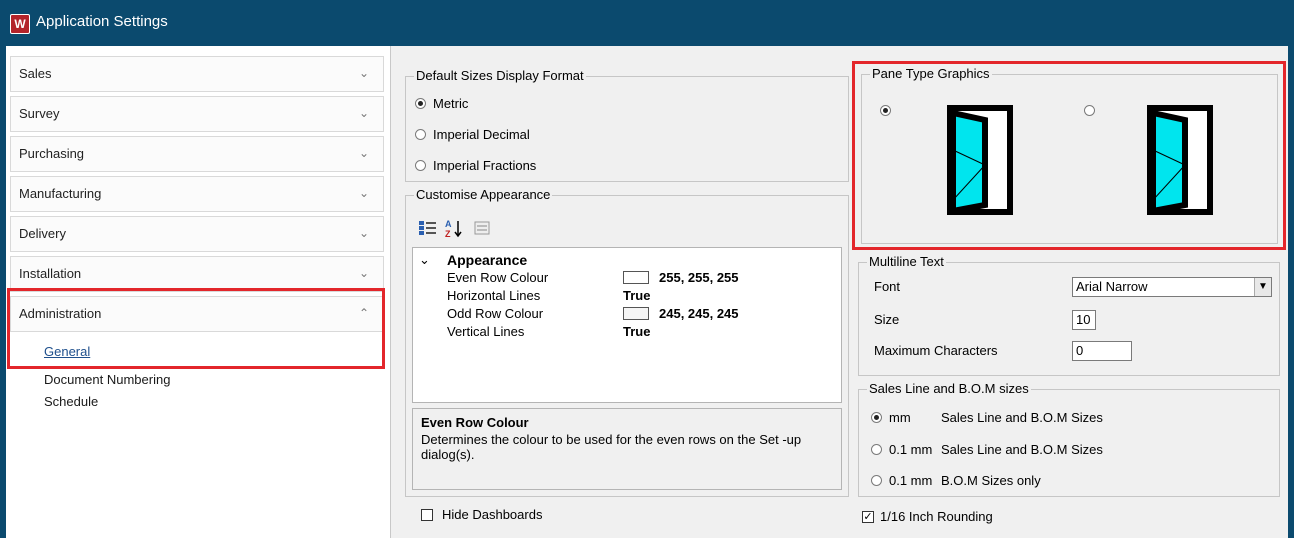  What do you see at coordinates (39, 113) in the screenshot?
I see `sidebar-section-label: Survey` at bounding box center [39, 113].